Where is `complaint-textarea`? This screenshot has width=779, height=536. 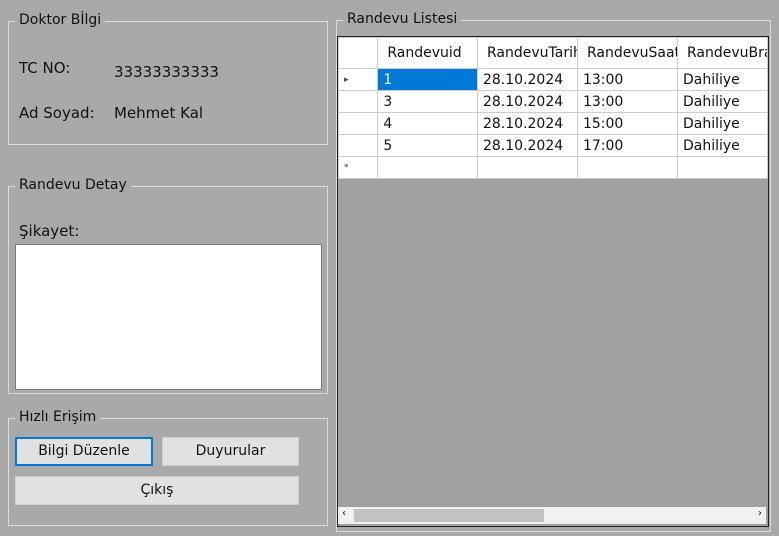
complaint-textarea is located at coordinates (168, 317).